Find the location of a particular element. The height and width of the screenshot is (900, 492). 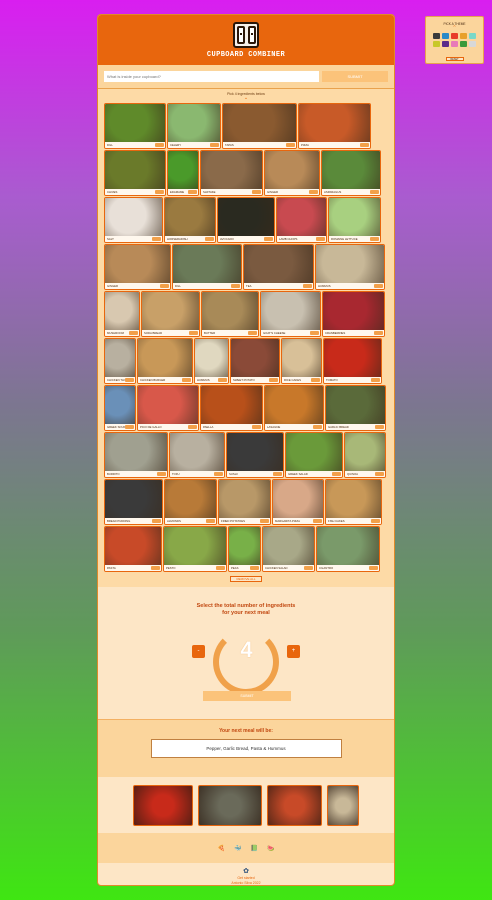

counter-submit-button: SUBMIT is located at coordinates (247, 696).